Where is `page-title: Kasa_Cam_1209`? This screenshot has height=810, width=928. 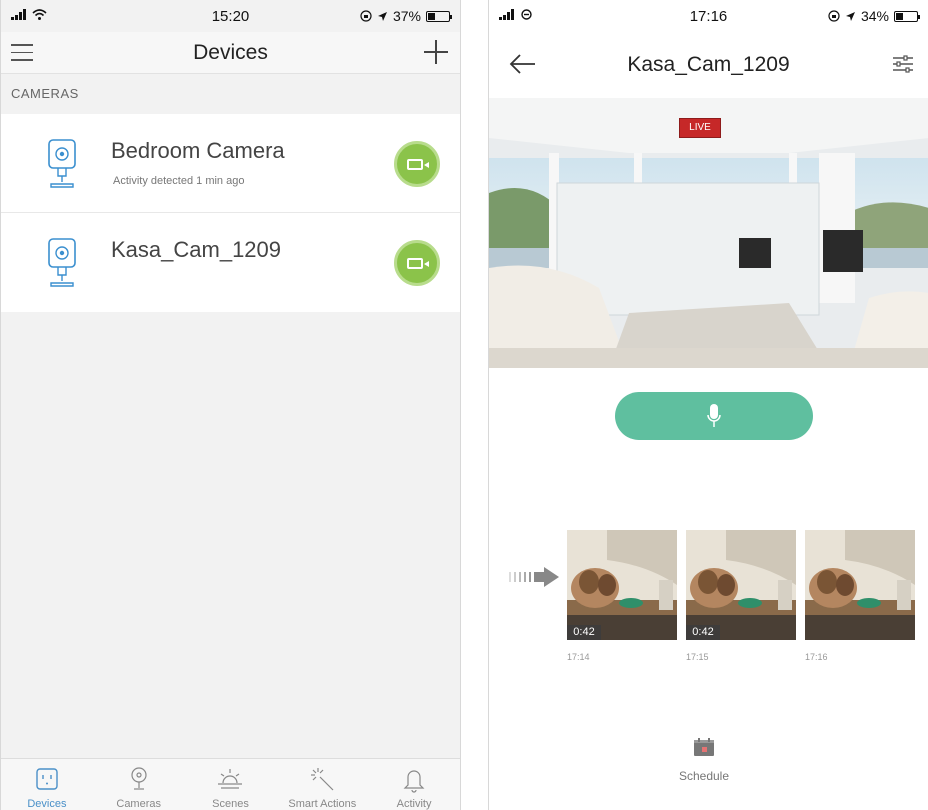
page-title: Kasa_Cam_1209 is located at coordinates (708, 64).